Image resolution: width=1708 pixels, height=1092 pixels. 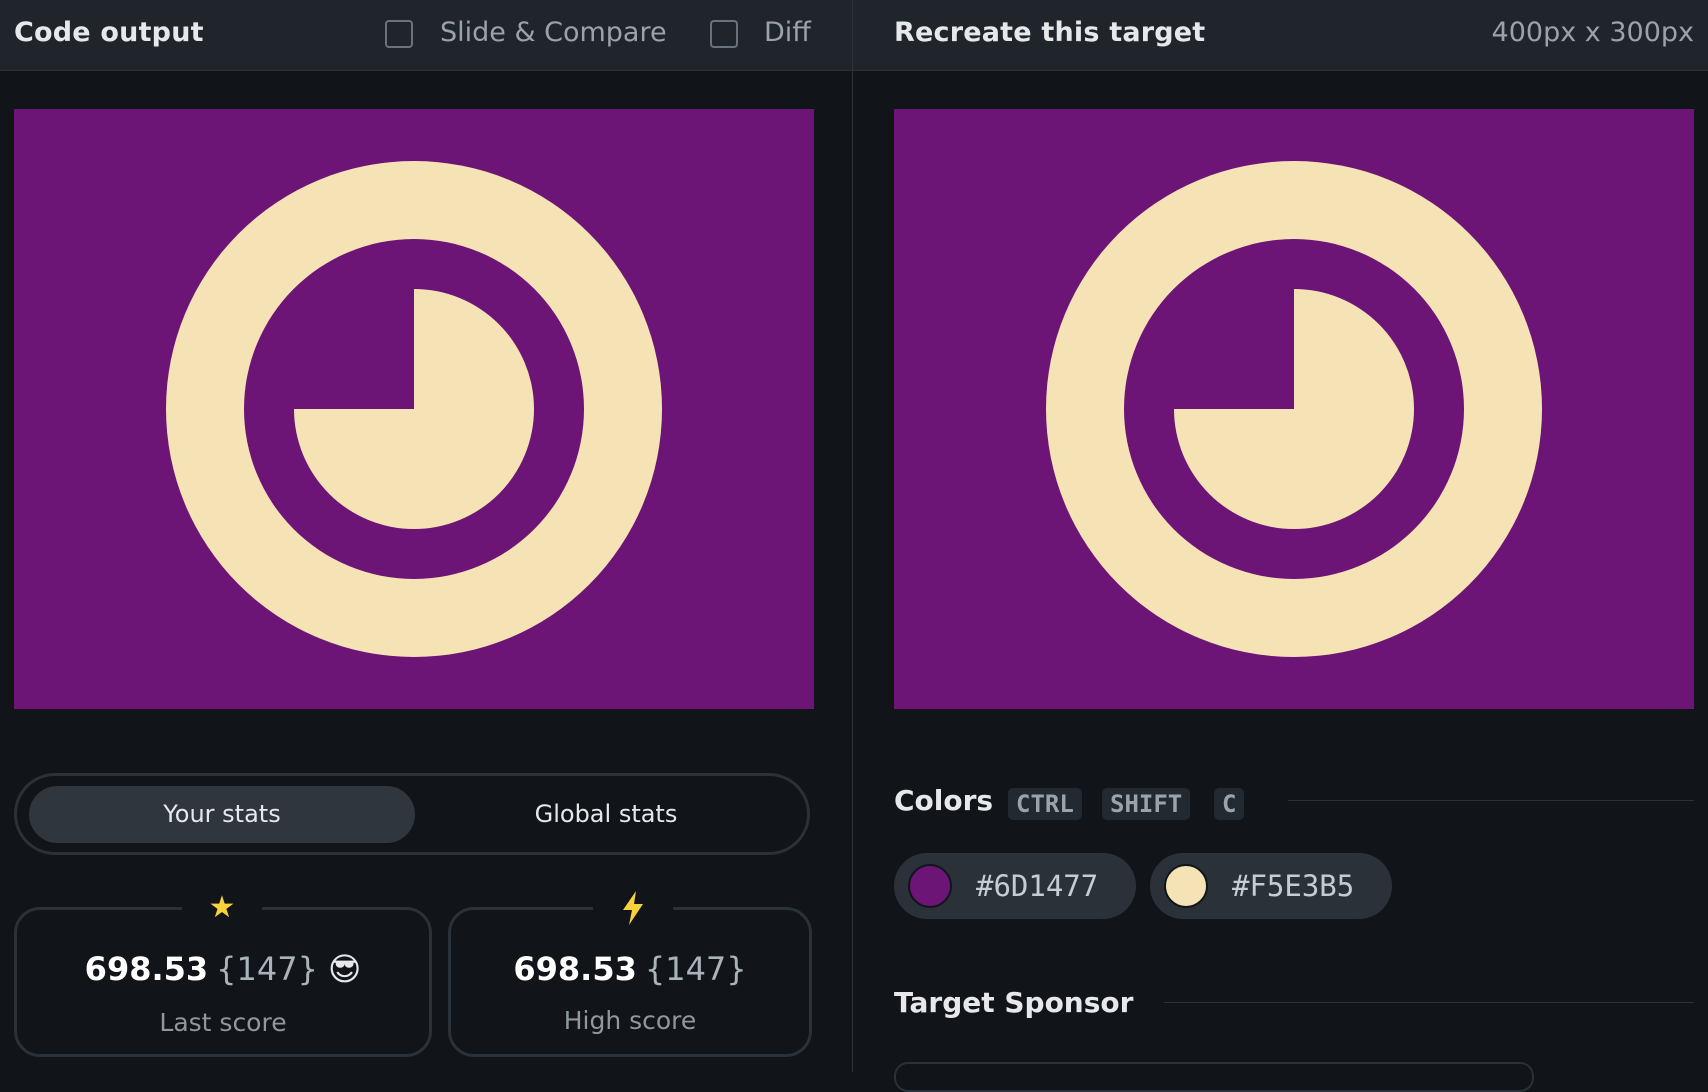 What do you see at coordinates (223, 1022) in the screenshot?
I see `last-score-label: Last score` at bounding box center [223, 1022].